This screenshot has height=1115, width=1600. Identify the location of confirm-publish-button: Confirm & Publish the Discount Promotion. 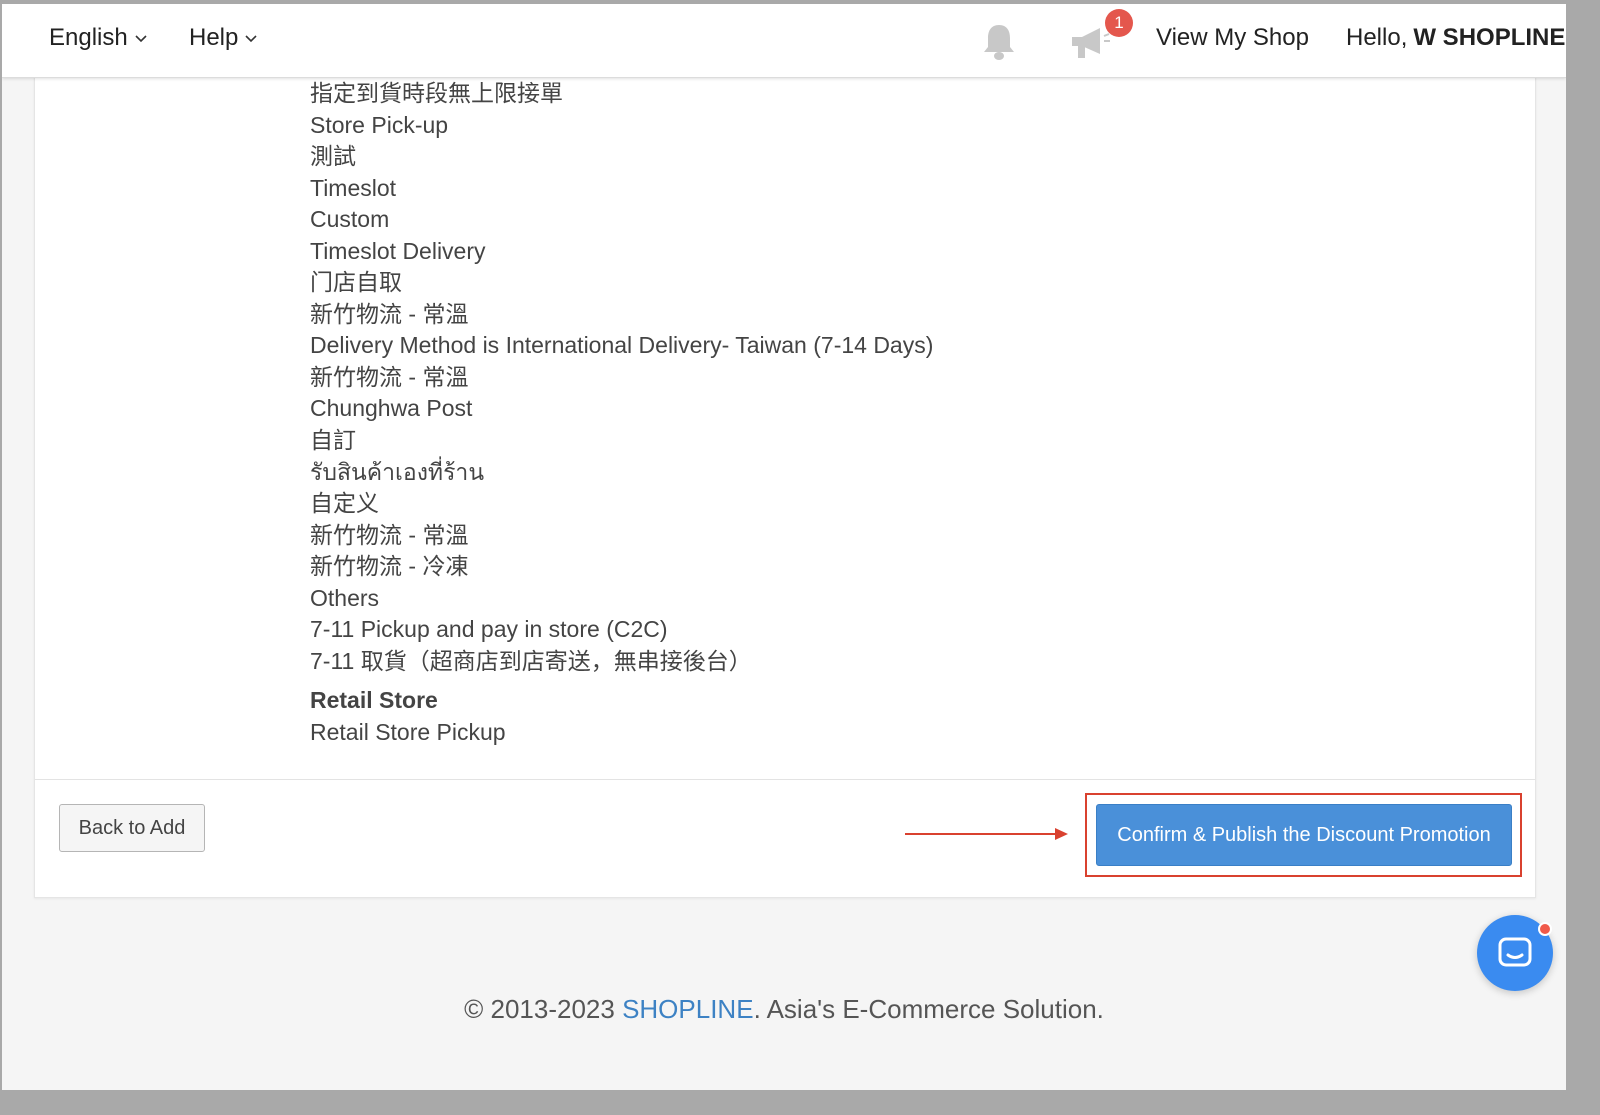
(1304, 835).